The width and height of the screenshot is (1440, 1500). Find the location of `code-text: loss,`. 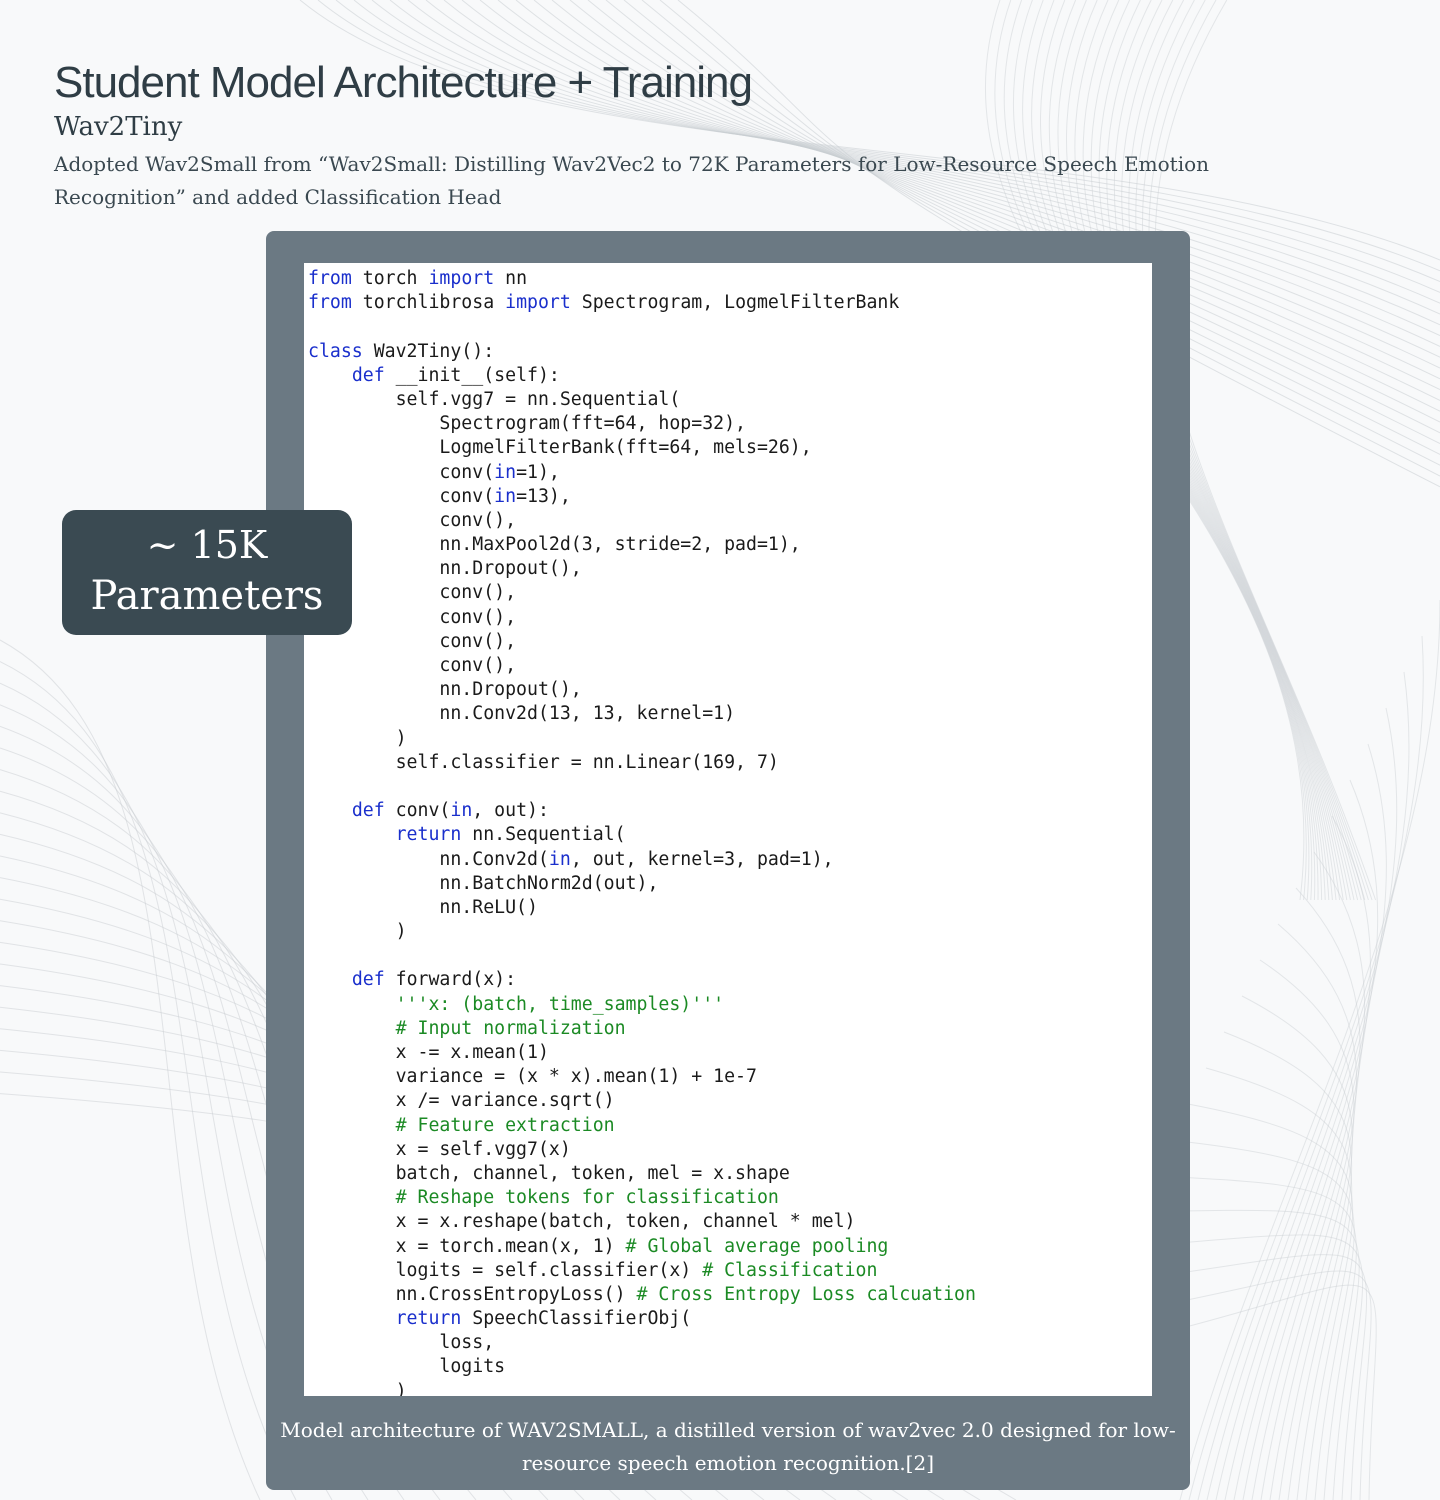

code-text: loss, is located at coordinates (401, 1343).